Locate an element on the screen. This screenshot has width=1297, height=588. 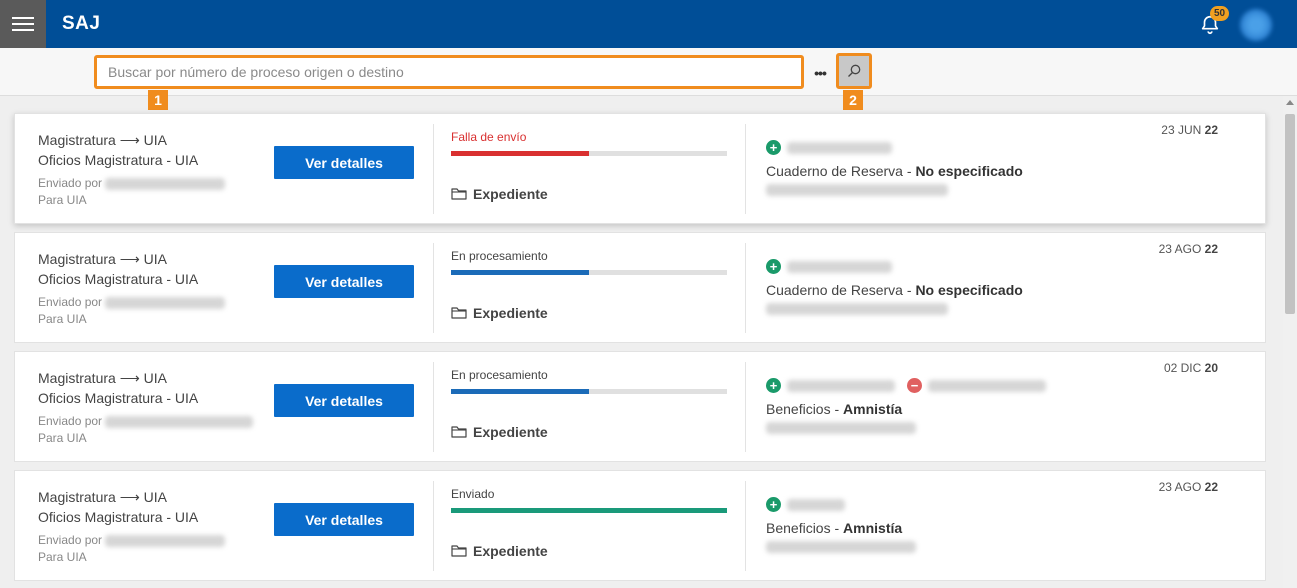
scrollbar is located at coordinates (1290, 342).